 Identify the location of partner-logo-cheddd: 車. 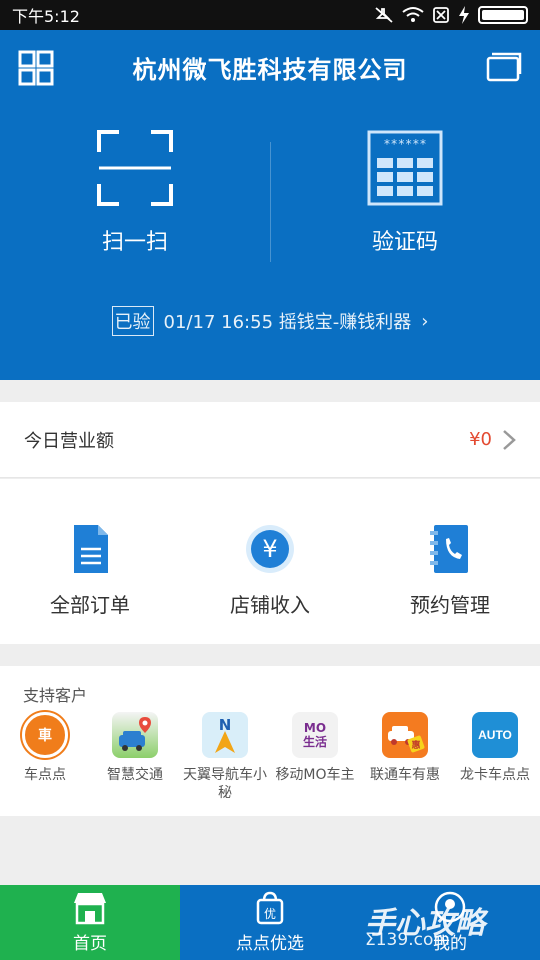
(45, 735).